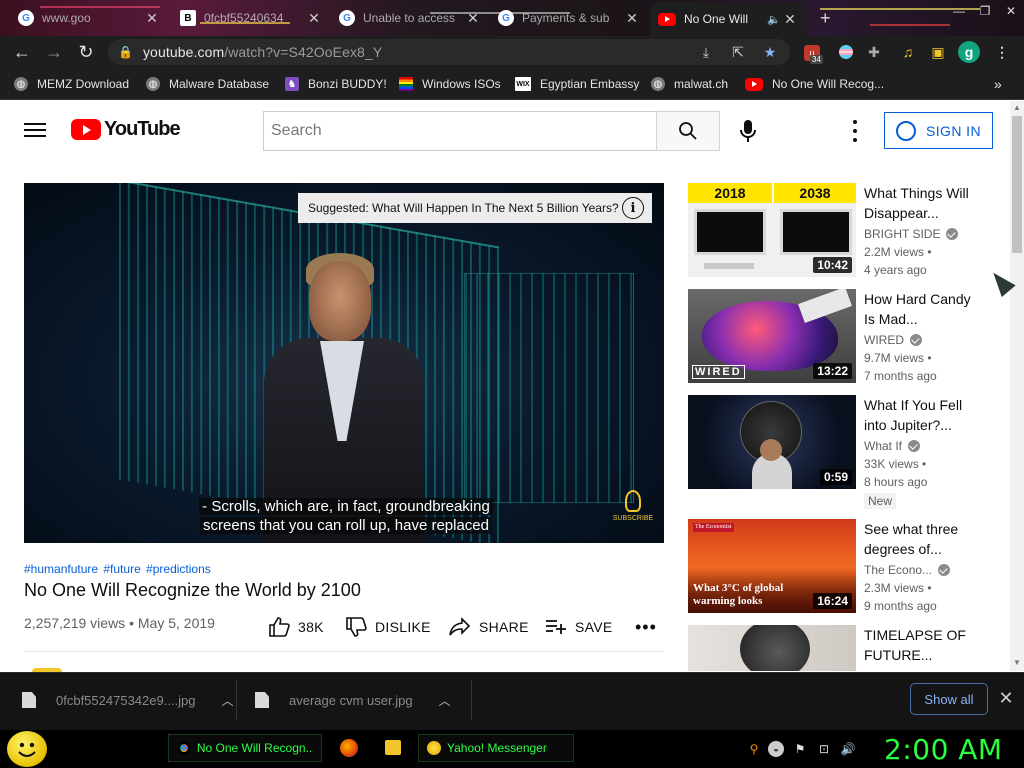 The height and width of the screenshot is (768, 1024). I want to click on close-window-icon: ✕, so click(1011, 11).